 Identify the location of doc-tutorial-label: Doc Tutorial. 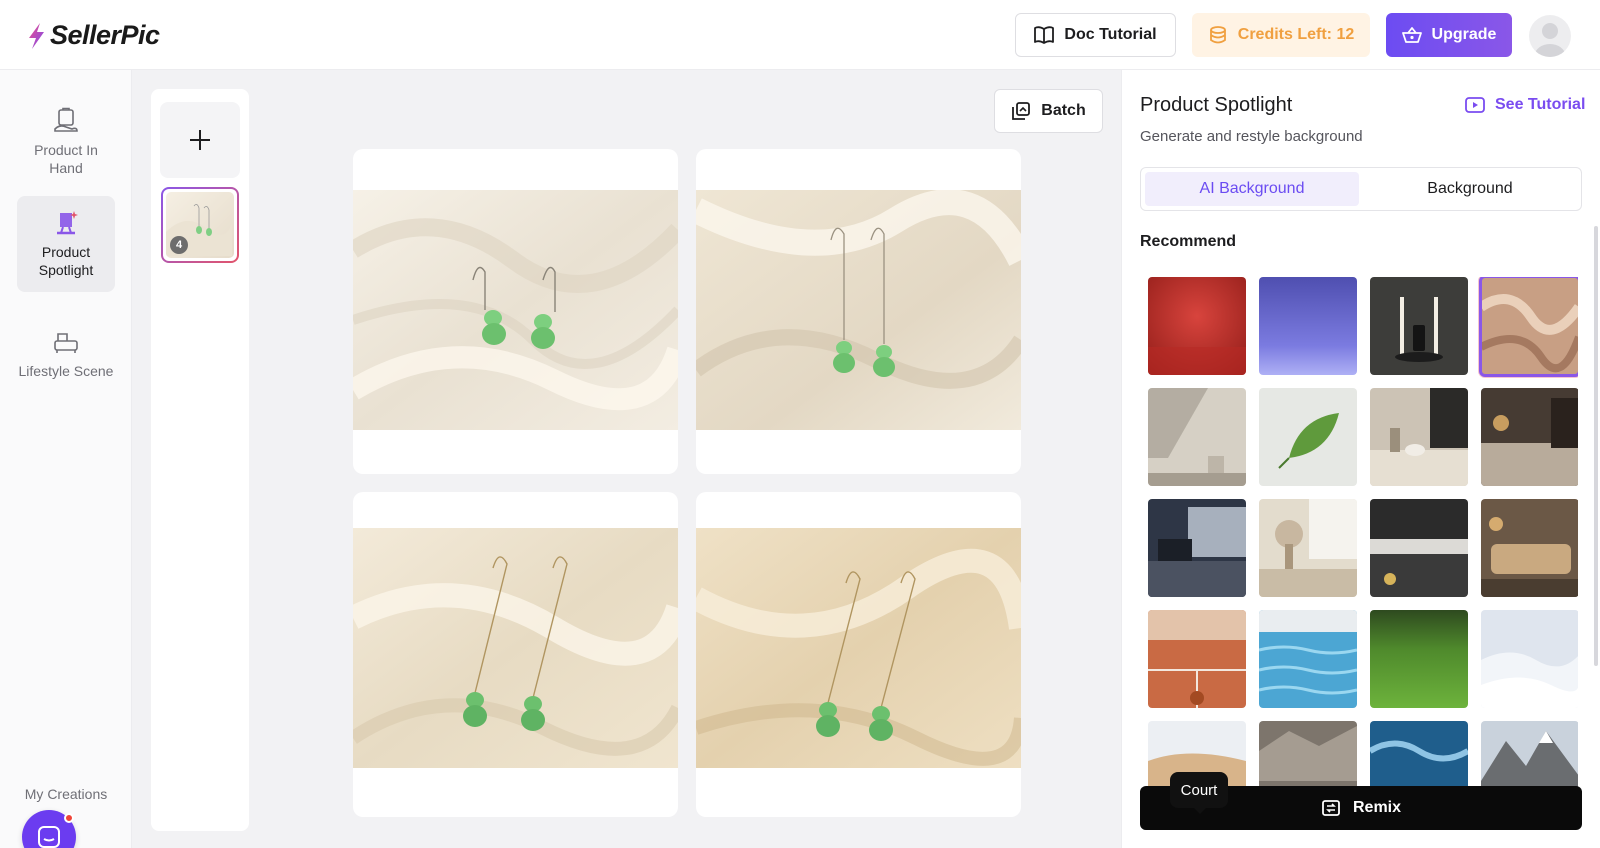
(1110, 34).